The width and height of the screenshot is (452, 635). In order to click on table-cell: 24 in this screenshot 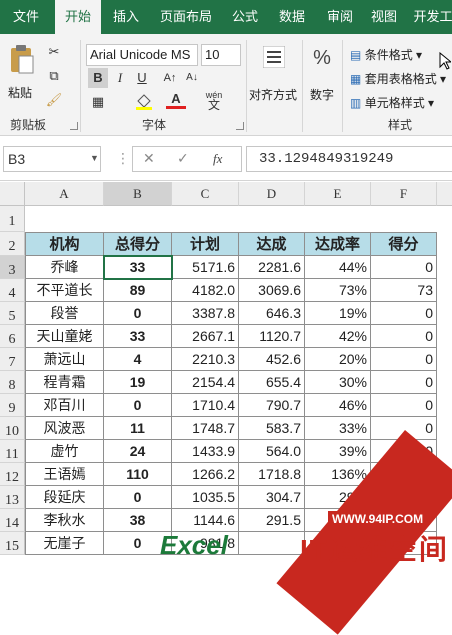, I will do `click(138, 451)`.